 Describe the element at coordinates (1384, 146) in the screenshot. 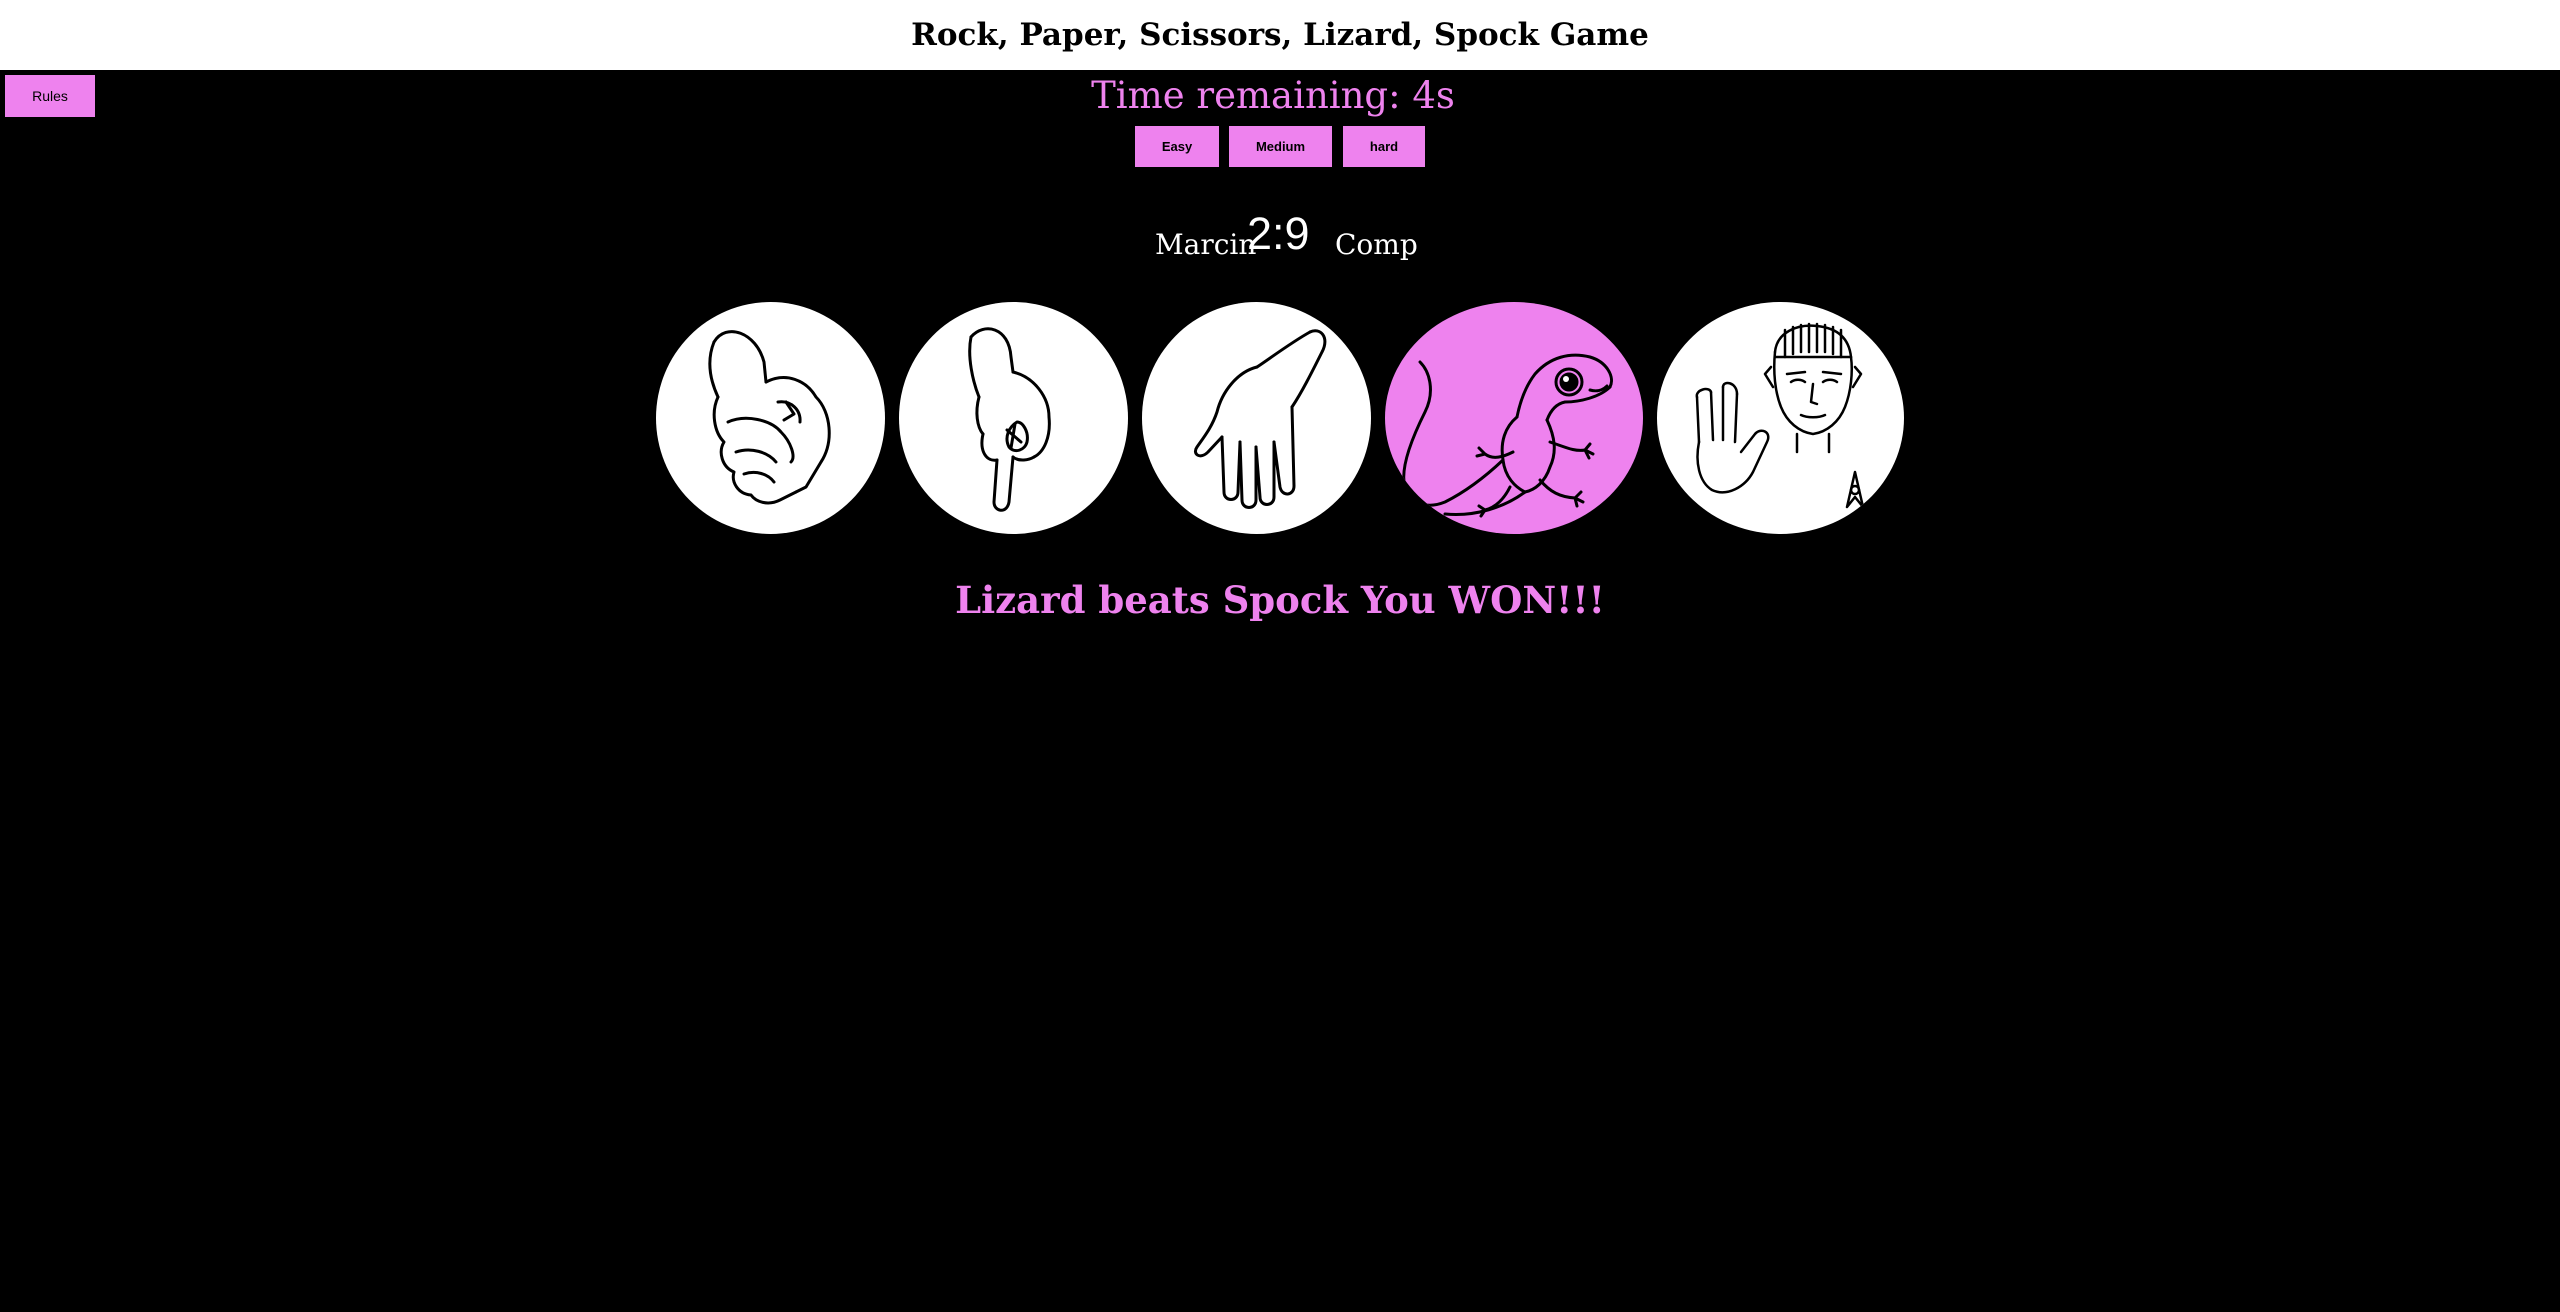

I see `difficulty-hard-button: hard` at that location.